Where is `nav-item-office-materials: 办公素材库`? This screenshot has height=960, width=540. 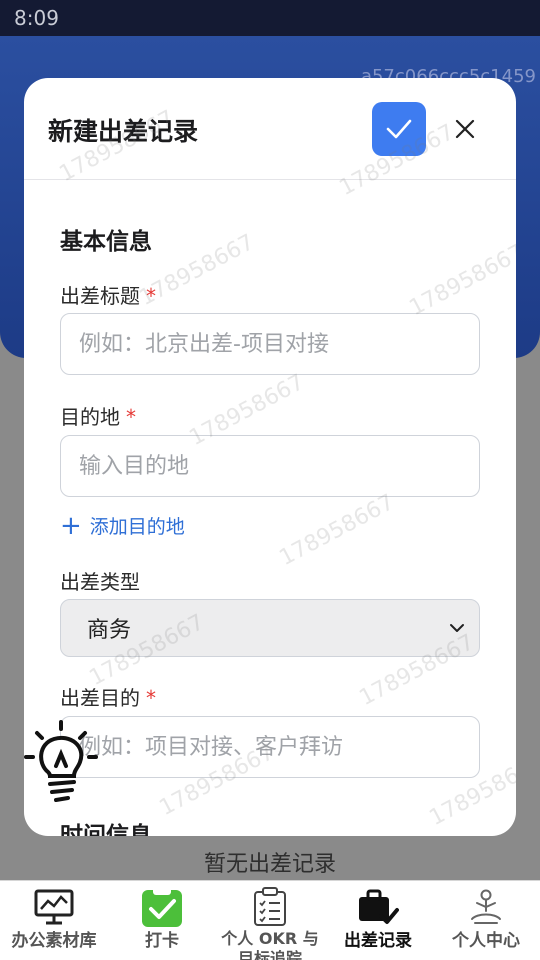
nav-item-office-materials: 办公素材库 is located at coordinates (54, 920).